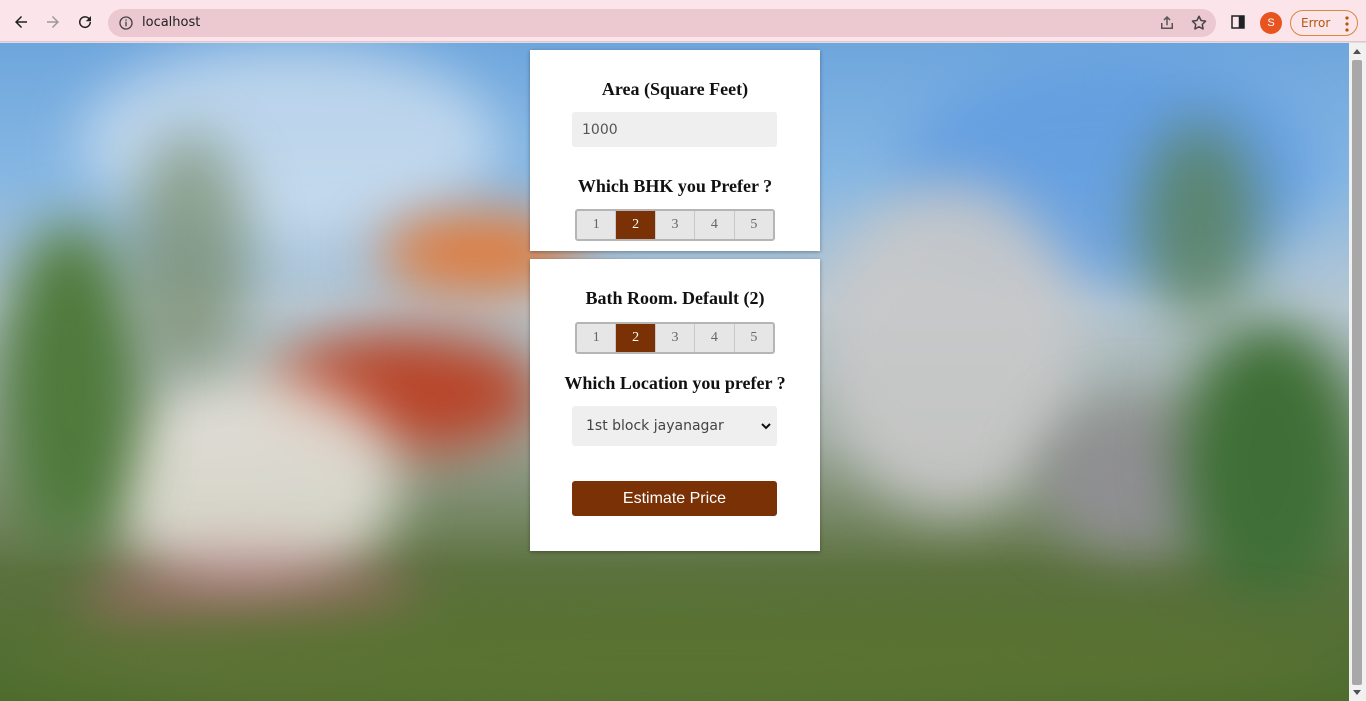 This screenshot has height=701, width=1366. I want to click on info-icon, so click(126, 23).